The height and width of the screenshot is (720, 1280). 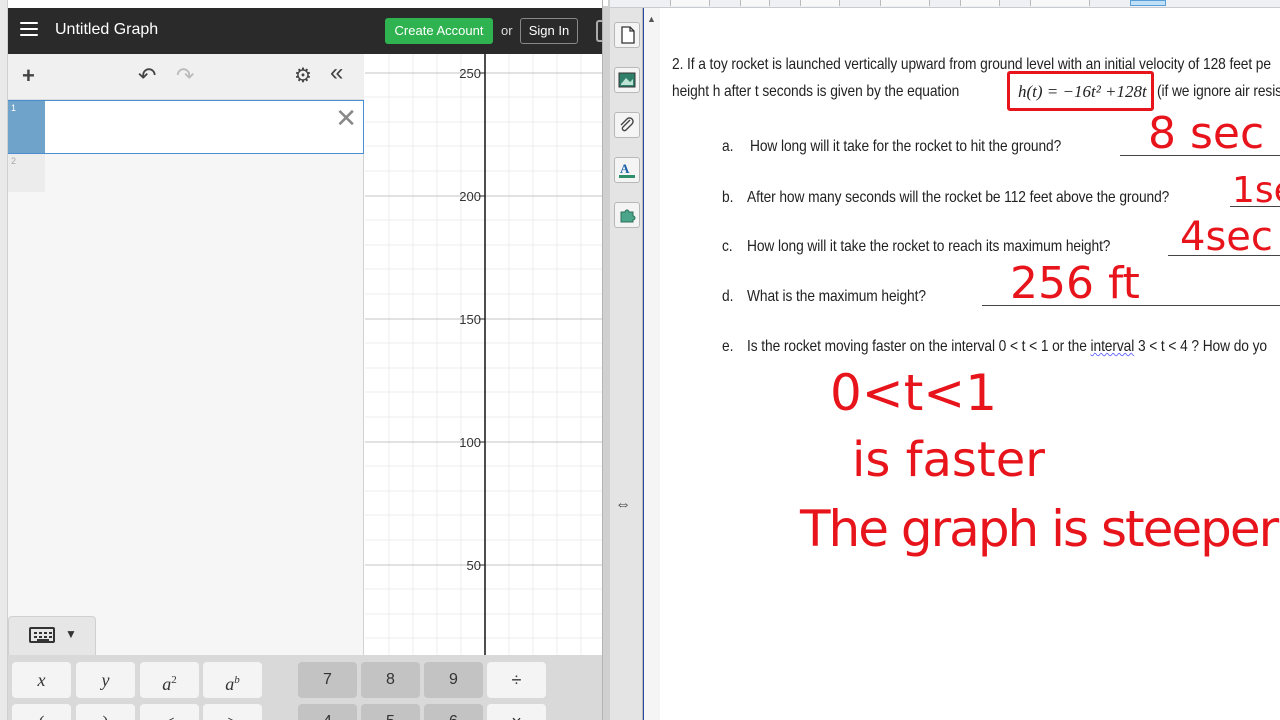 I want to click on expression-row: 1 ✕, so click(x=186, y=127).